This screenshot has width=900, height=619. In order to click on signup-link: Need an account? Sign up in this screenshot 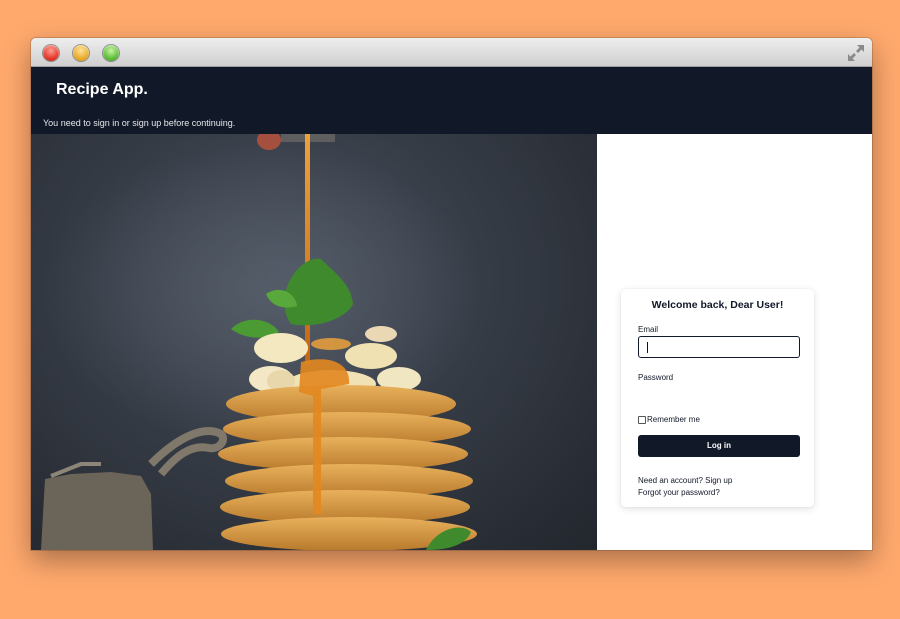, I will do `click(685, 480)`.